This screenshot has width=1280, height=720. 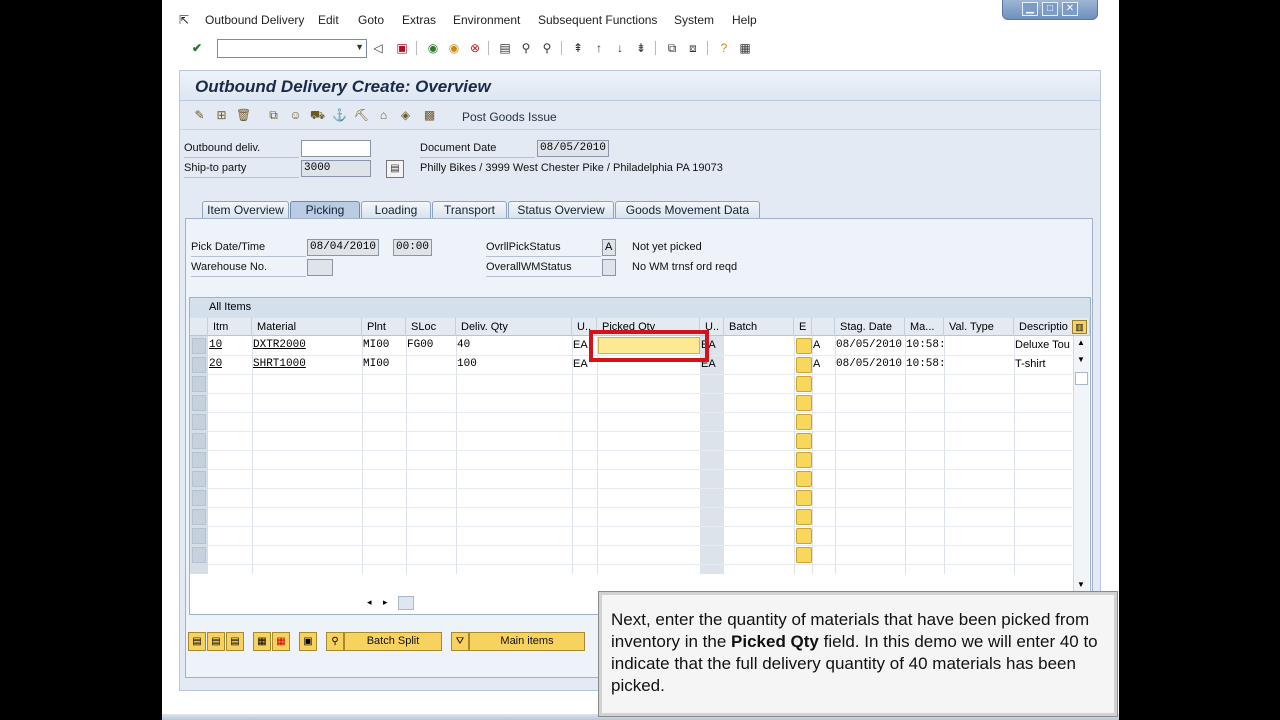 What do you see at coordinates (609, 247) in the screenshot?
I see `ovrl-pick-status-field: A` at bounding box center [609, 247].